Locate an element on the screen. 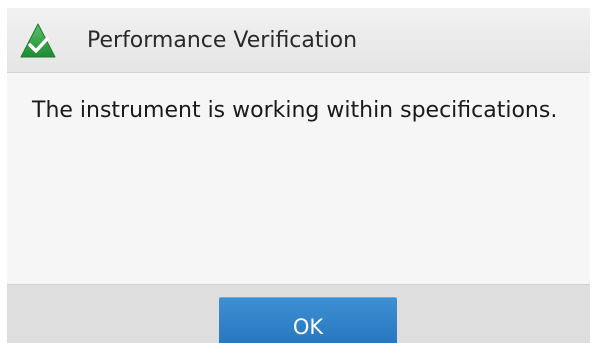  ok-button: OK is located at coordinates (308, 320).